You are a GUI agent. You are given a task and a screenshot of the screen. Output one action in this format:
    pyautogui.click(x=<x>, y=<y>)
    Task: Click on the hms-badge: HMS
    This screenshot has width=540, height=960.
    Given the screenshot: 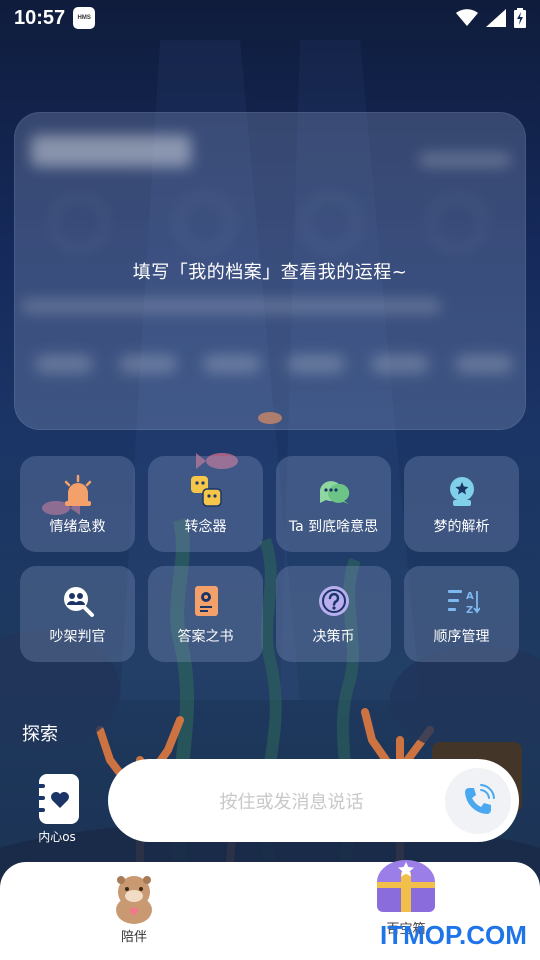 What is the action you would take?
    pyautogui.click(x=84, y=18)
    